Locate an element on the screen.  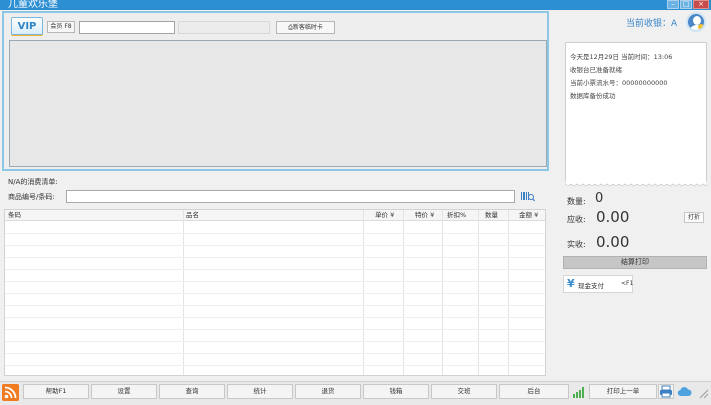
vip-icon: VIP is located at coordinates (27, 26).